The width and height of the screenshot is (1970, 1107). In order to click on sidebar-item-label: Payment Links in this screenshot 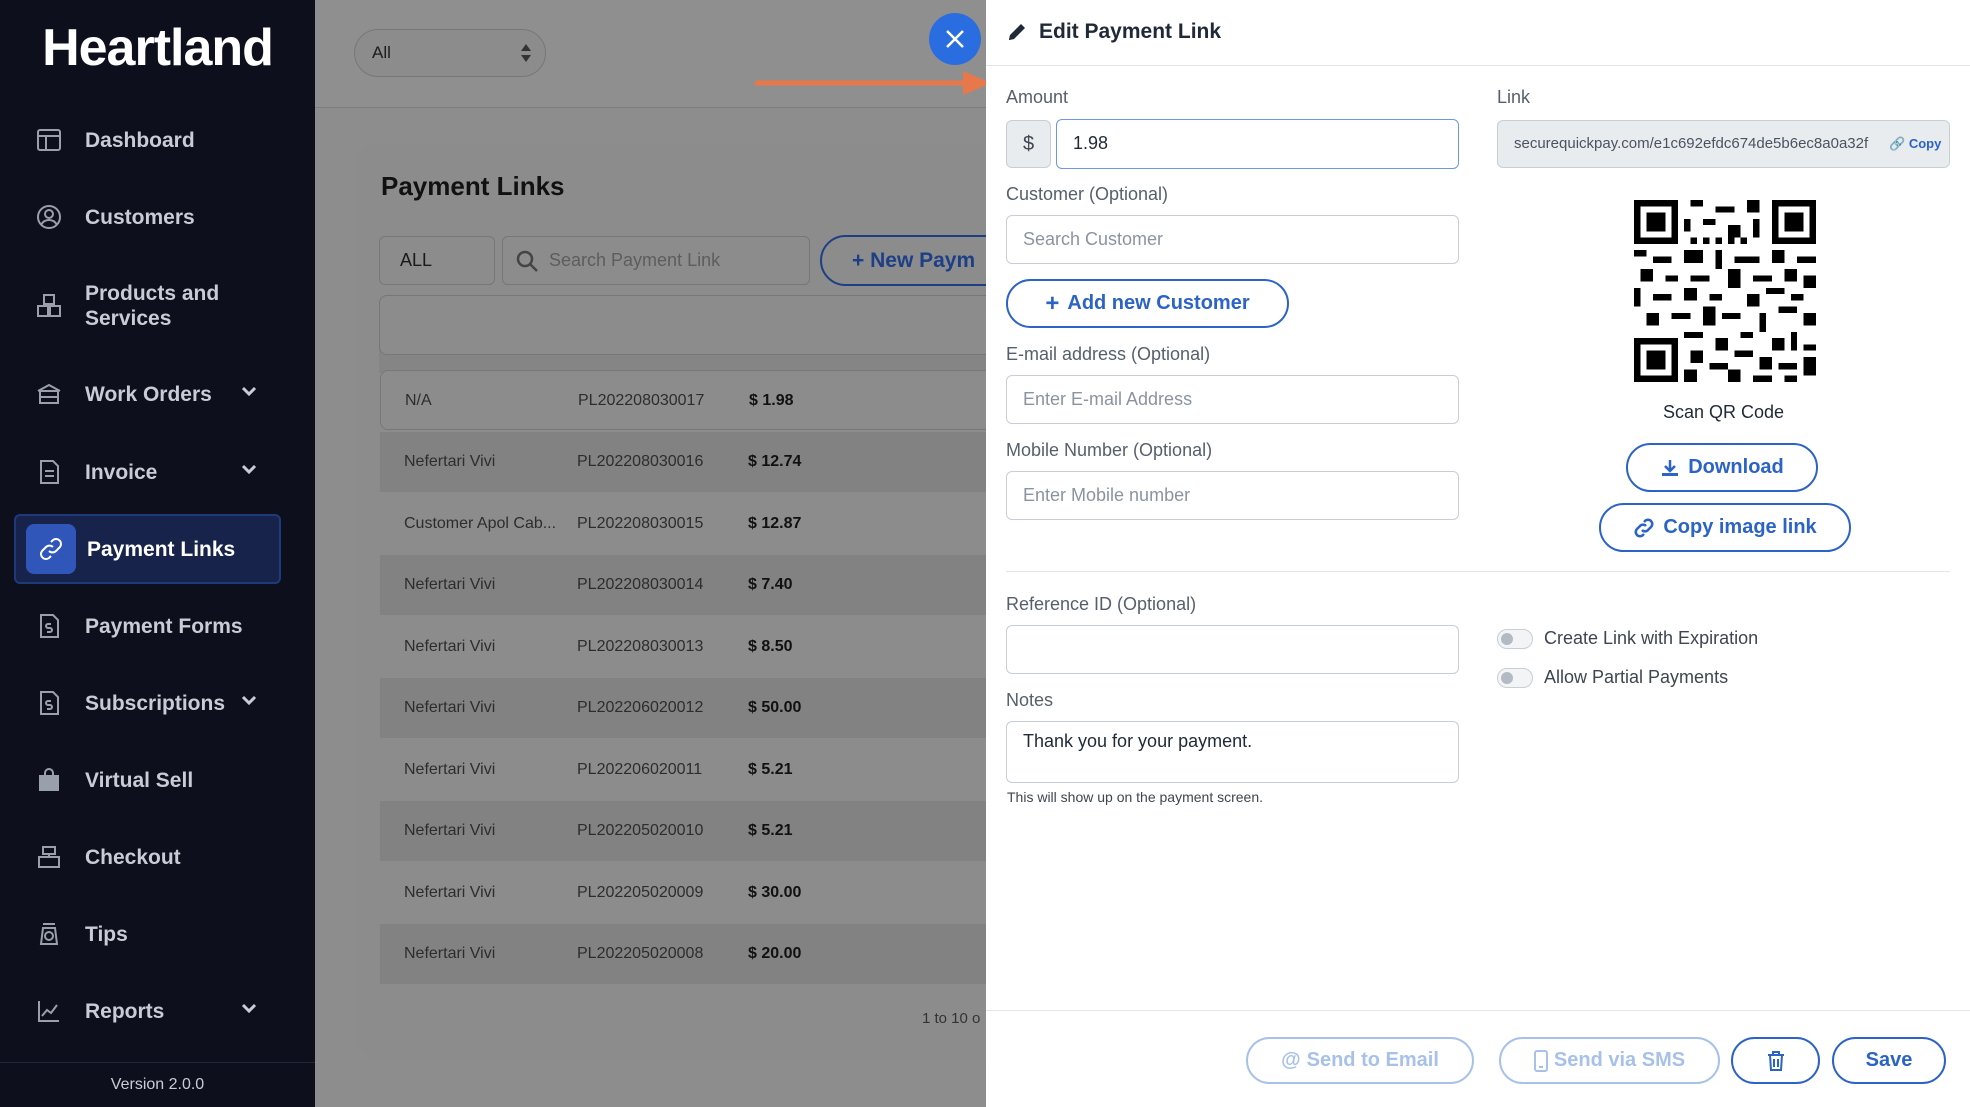, I will do `click(161, 549)`.